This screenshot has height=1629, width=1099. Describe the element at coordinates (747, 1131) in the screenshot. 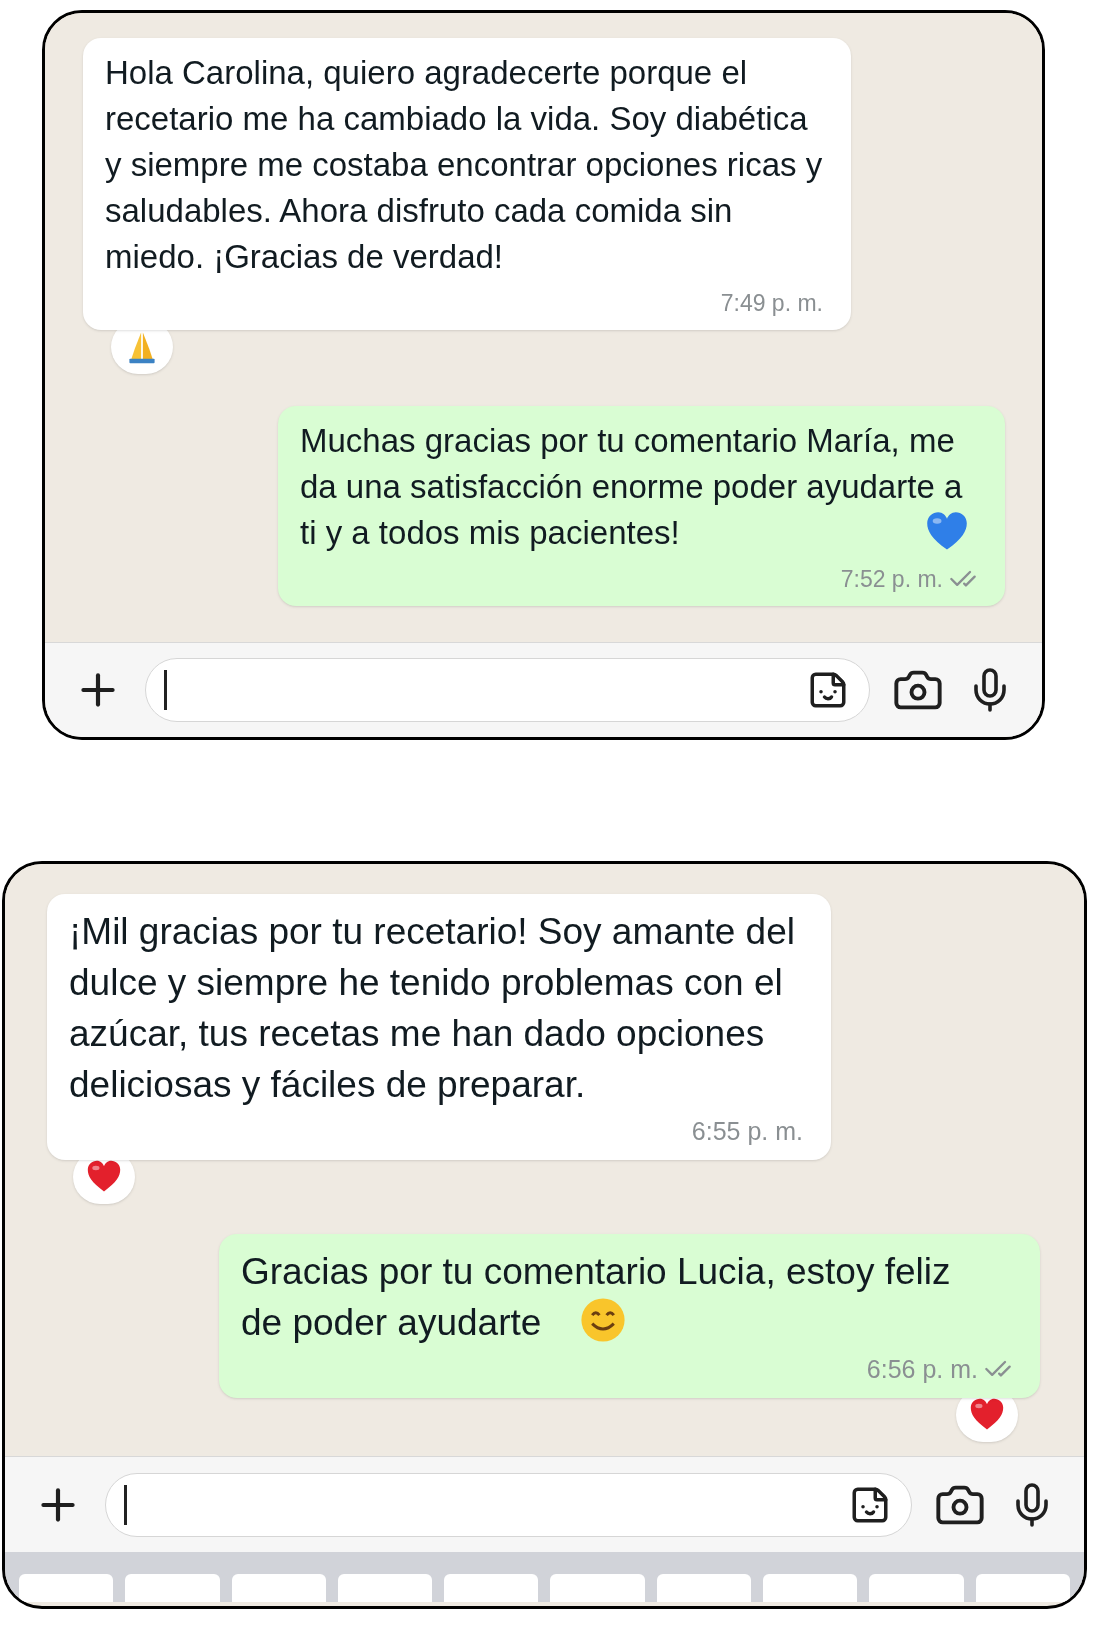

I see `message-time: 6:55 p. m.` at that location.